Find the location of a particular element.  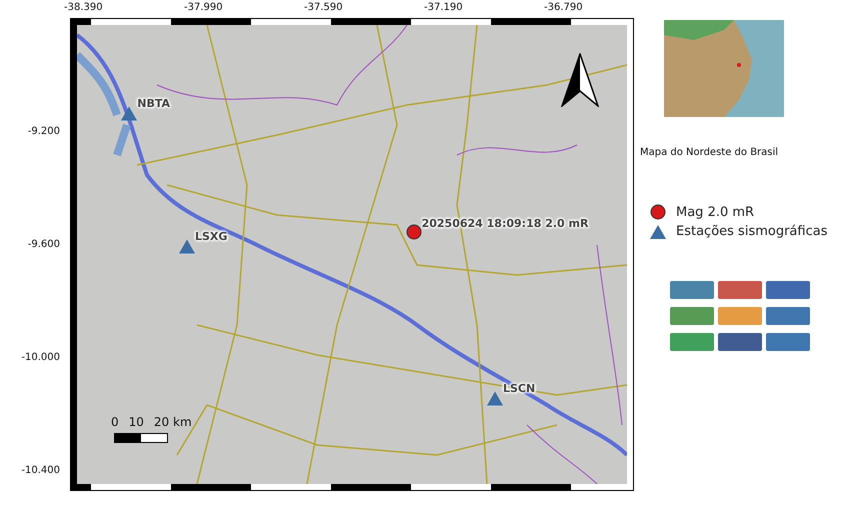

legend-triangle-icon is located at coordinates (658, 231).